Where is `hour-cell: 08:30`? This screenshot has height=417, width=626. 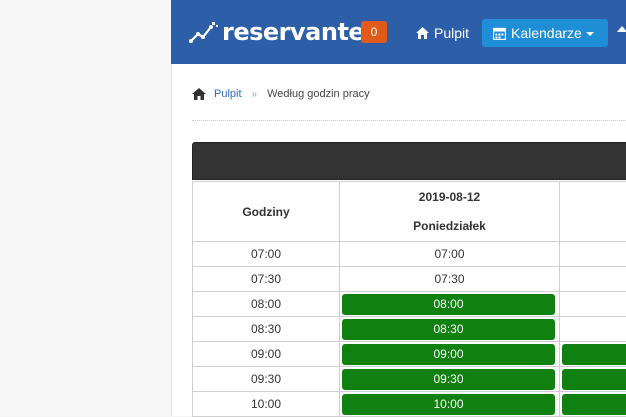
hour-cell: 08:30 is located at coordinates (266, 329).